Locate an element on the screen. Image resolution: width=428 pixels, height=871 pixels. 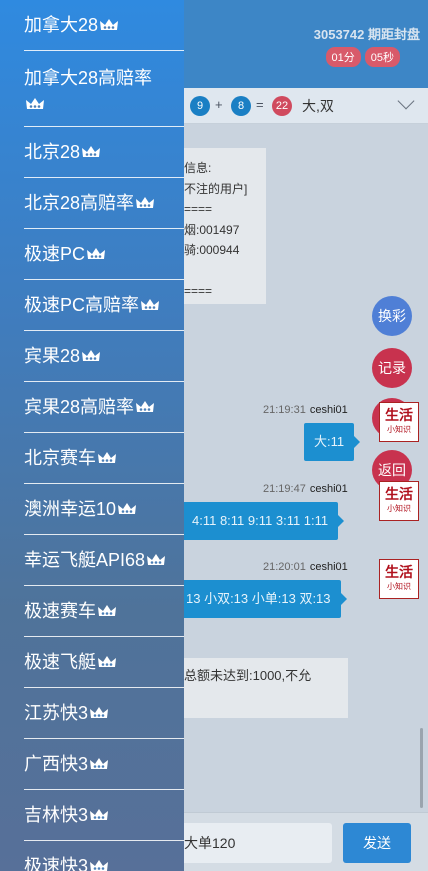
countdown-timer: 01分 05秒 is located at coordinates (362, 57).